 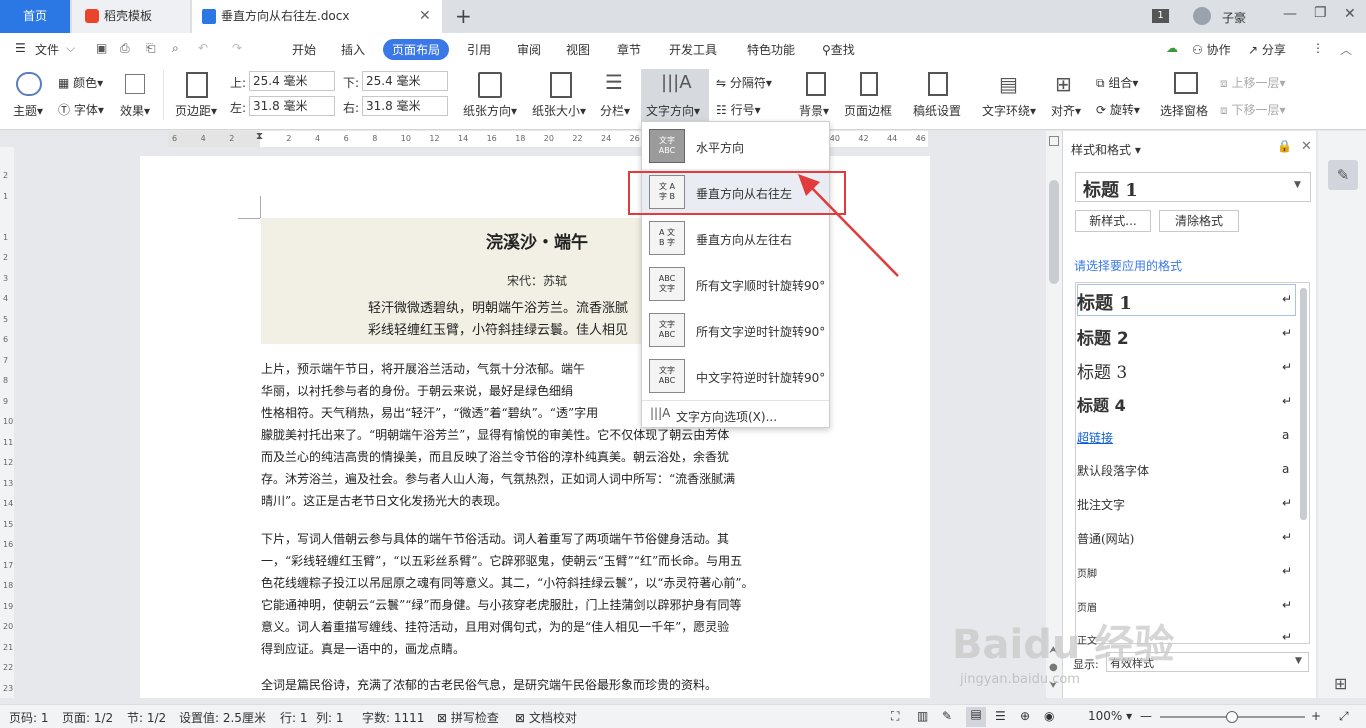 I want to click on margins-icon, so click(x=197, y=85).